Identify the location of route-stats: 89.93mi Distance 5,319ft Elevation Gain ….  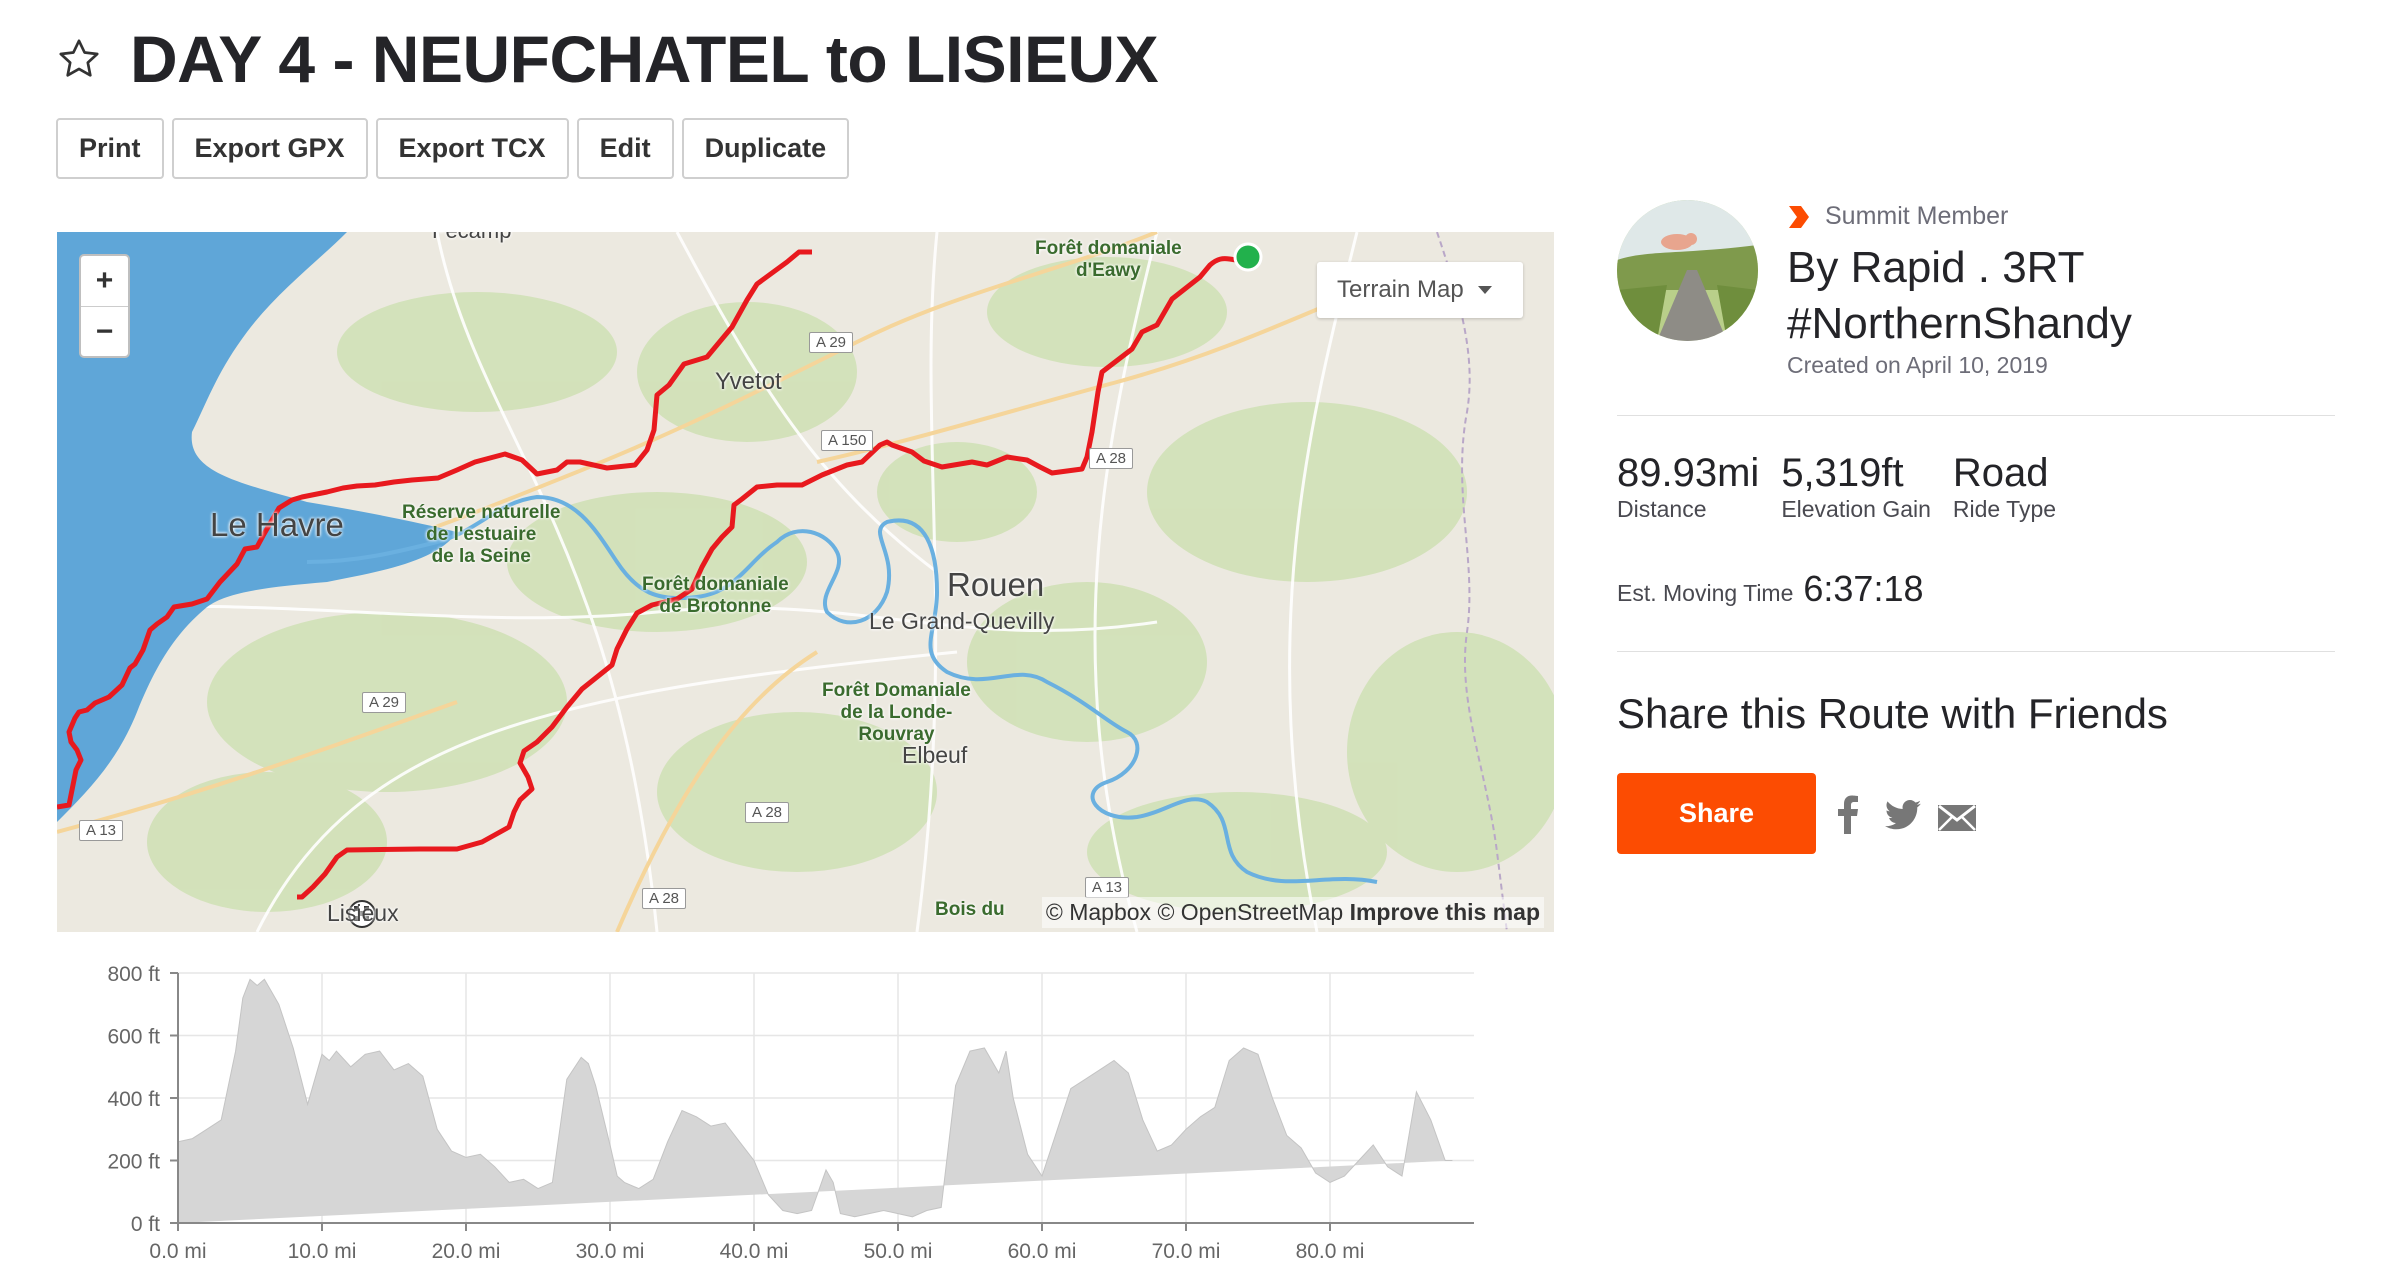
(1847, 486).